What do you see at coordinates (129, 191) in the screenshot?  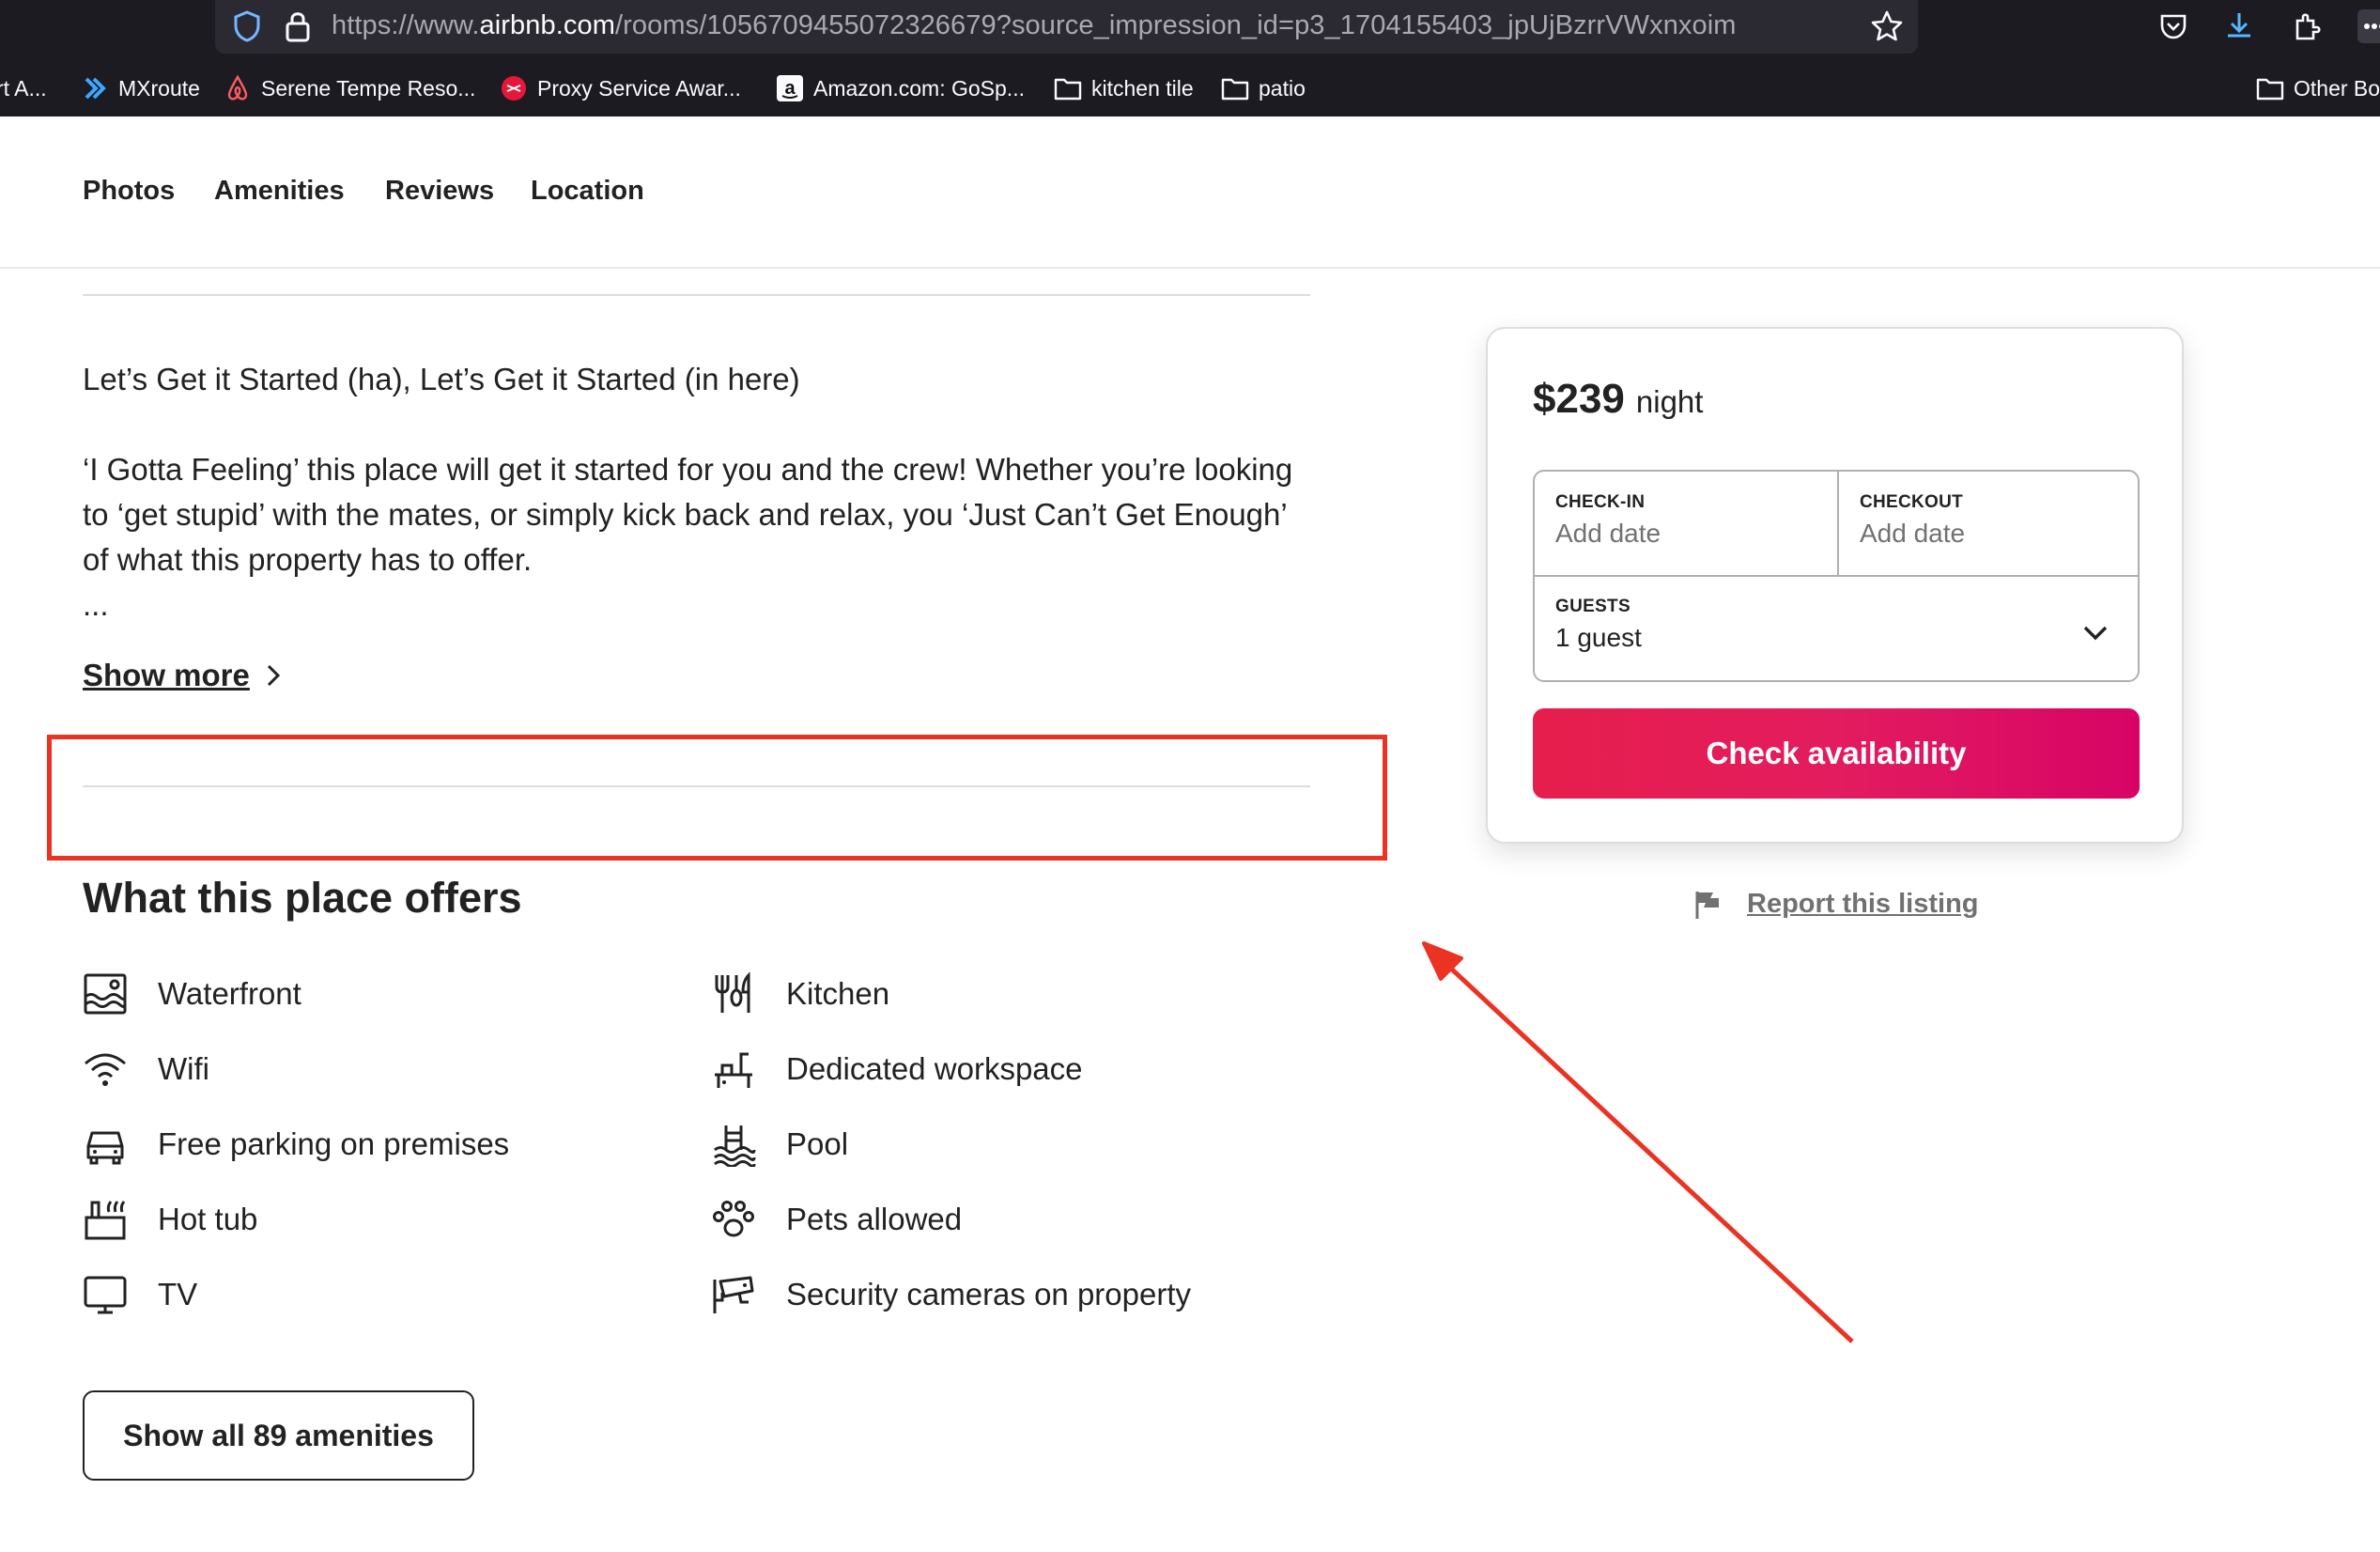 I see `nav-photos: Photos` at bounding box center [129, 191].